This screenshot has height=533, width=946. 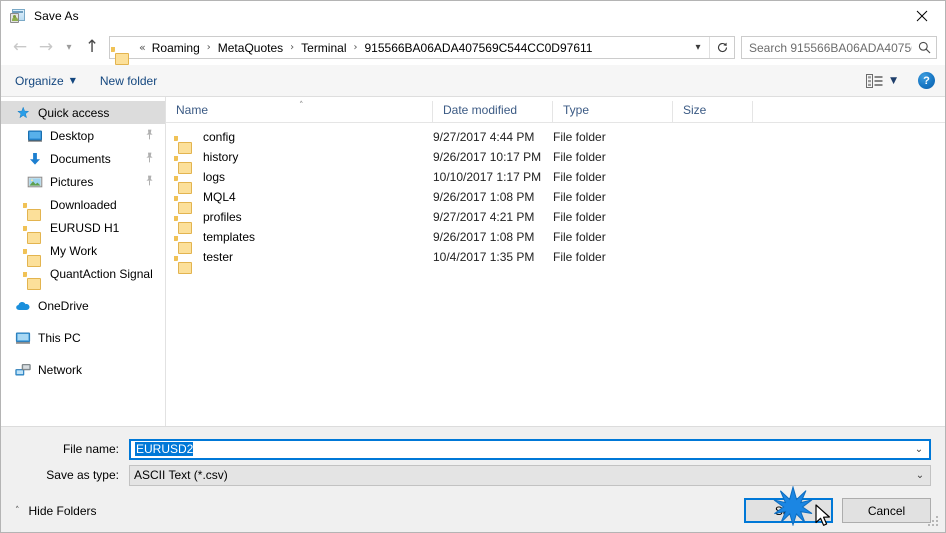 I want to click on file-date-cell: 9/26/2017 1:08 PM, so click(x=484, y=237).